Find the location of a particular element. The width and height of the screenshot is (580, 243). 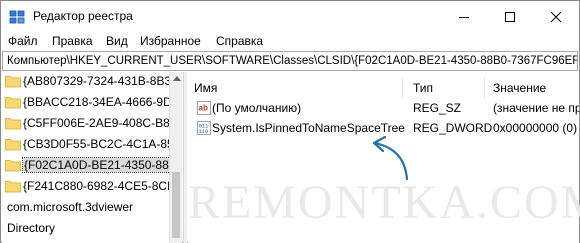

tree-item-label: {F241C880-6982-4CE5-8CF7 is located at coordinates (102, 186).